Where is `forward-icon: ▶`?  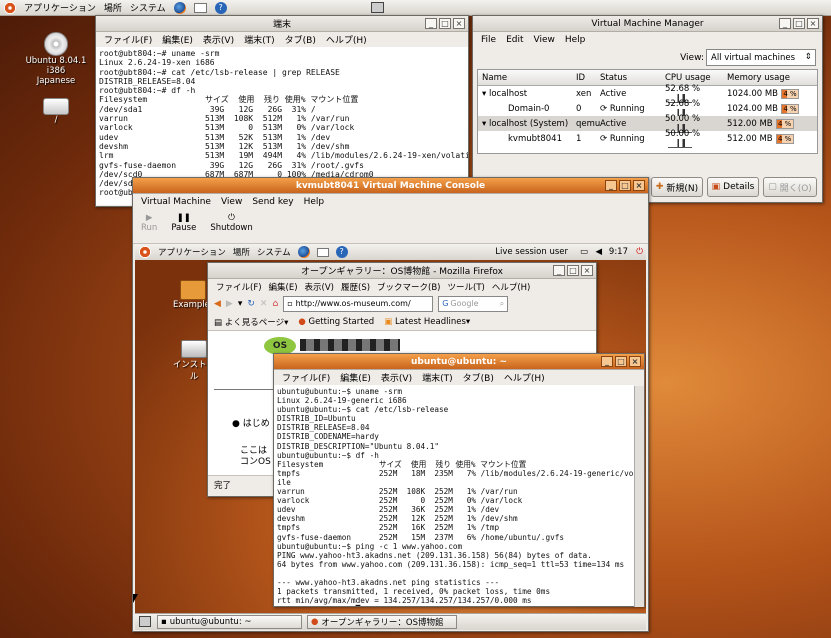
forward-icon: ▶ is located at coordinates (229, 304).